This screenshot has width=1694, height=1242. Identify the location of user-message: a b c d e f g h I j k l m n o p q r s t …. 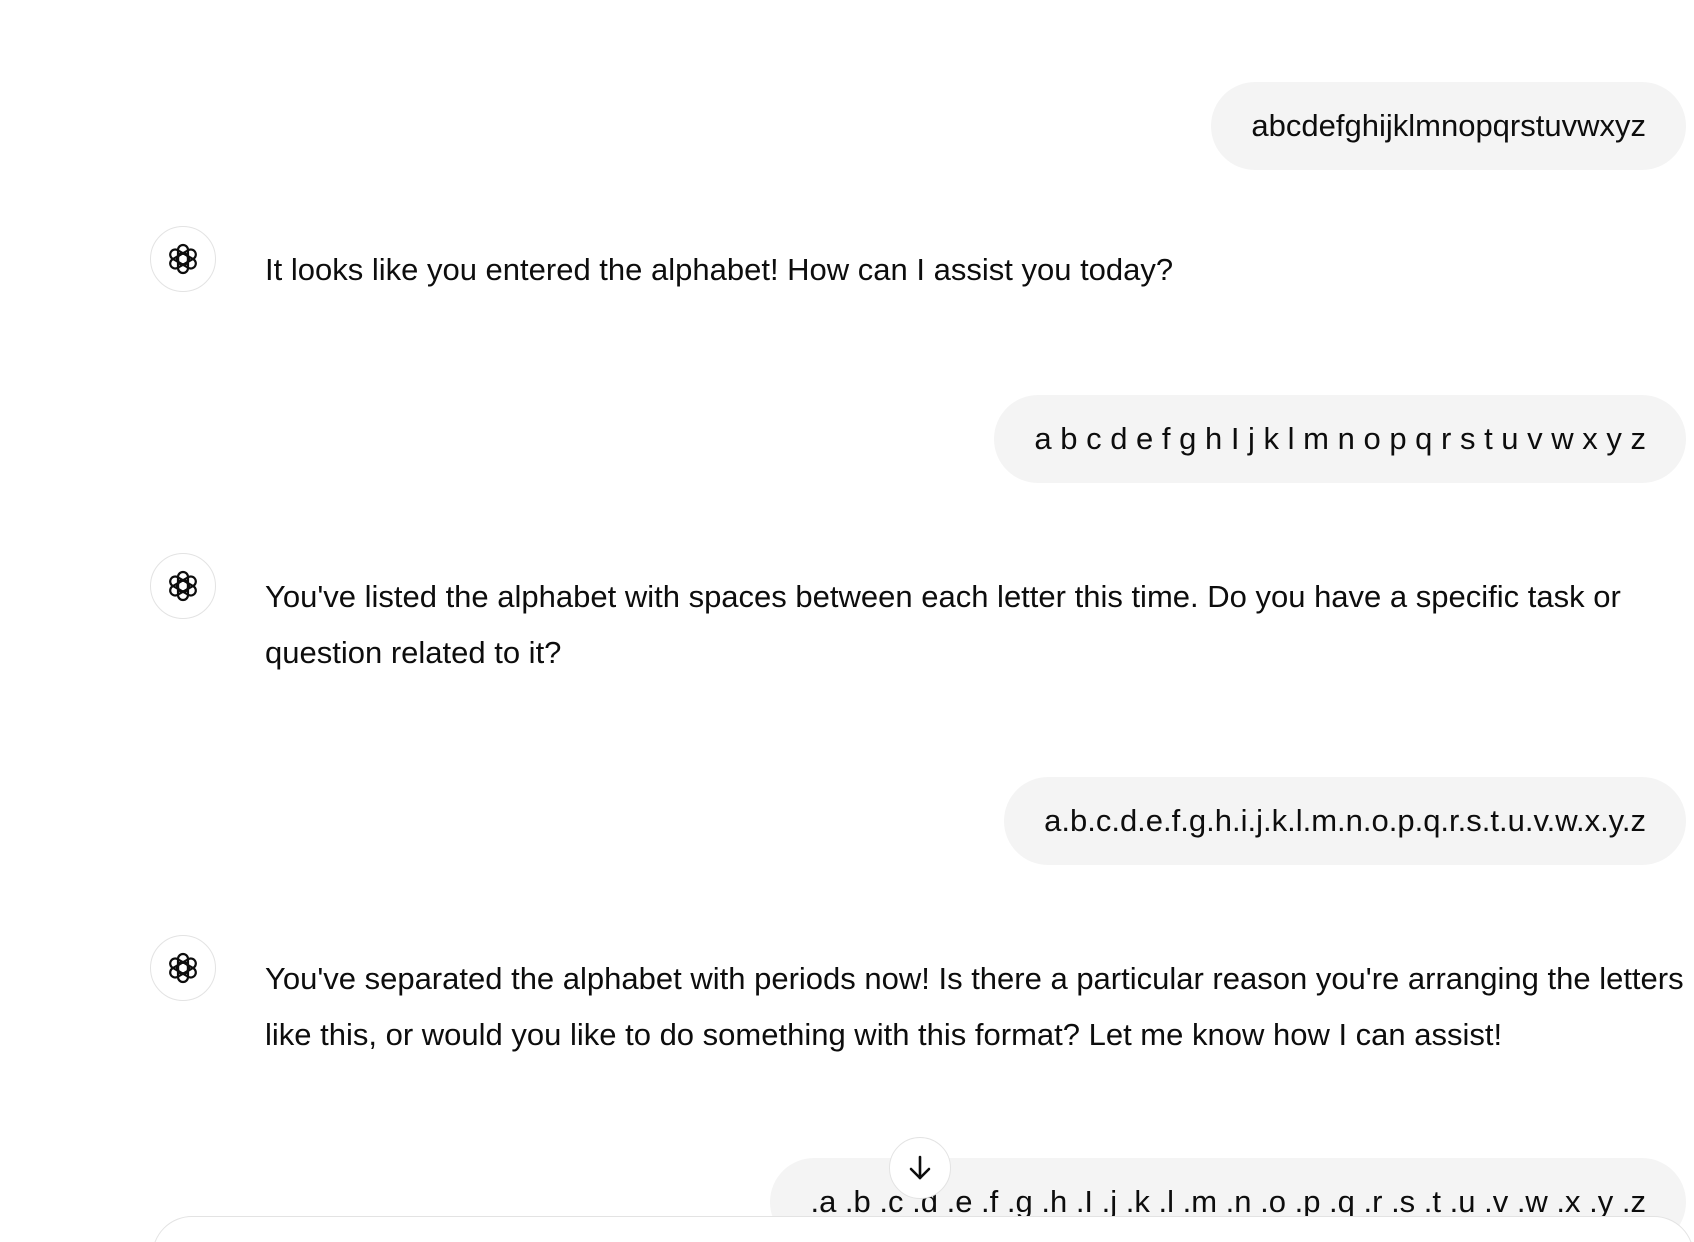
(1340, 439).